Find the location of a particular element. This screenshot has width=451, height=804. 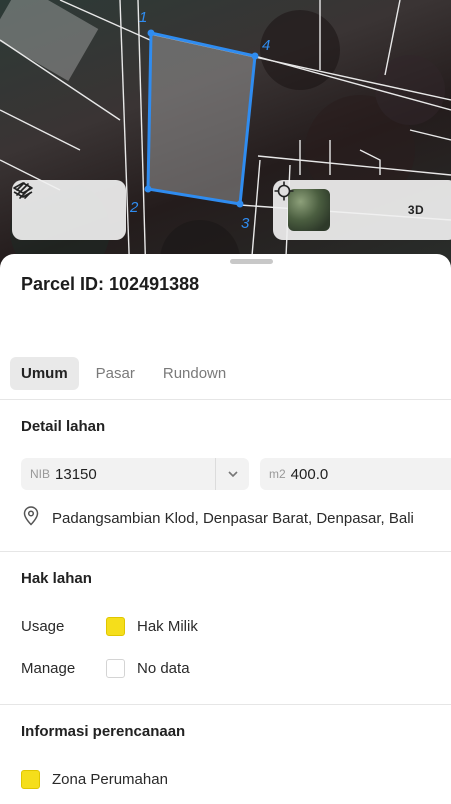

nib-field: NIB 13150 is located at coordinates (135, 474).